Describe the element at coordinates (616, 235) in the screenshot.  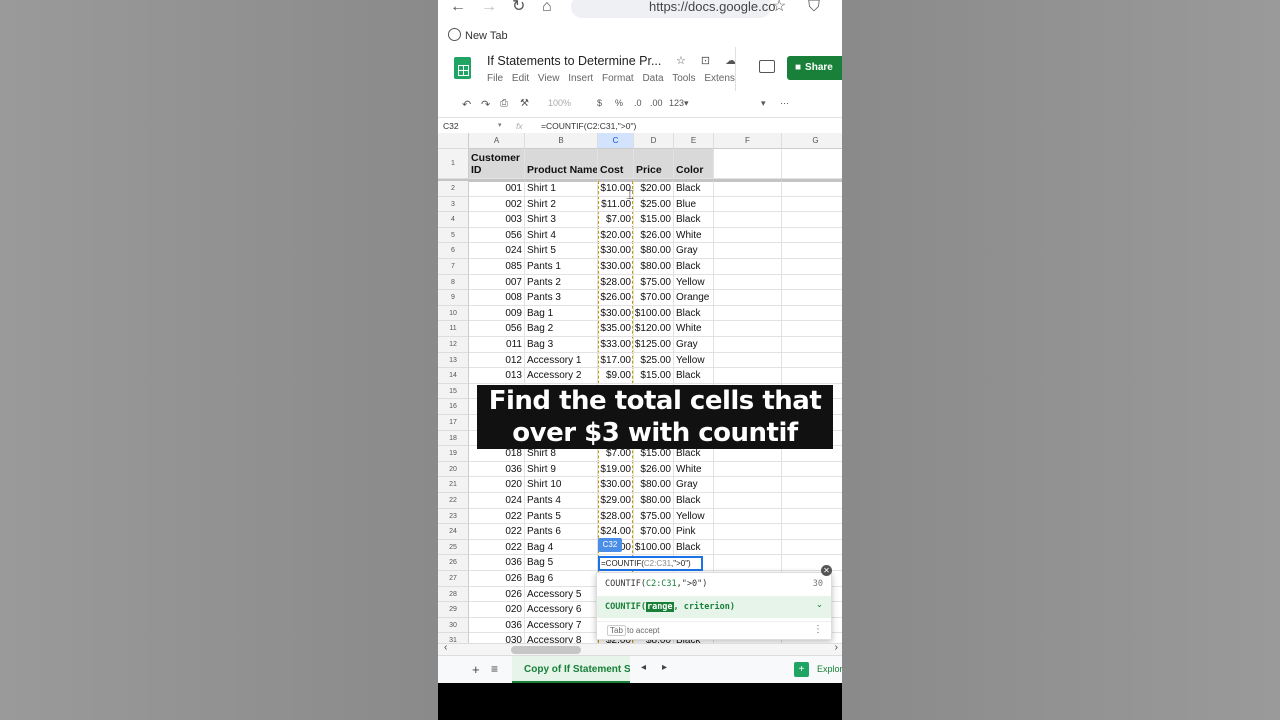
I see `table-cell: $20.00` at that location.